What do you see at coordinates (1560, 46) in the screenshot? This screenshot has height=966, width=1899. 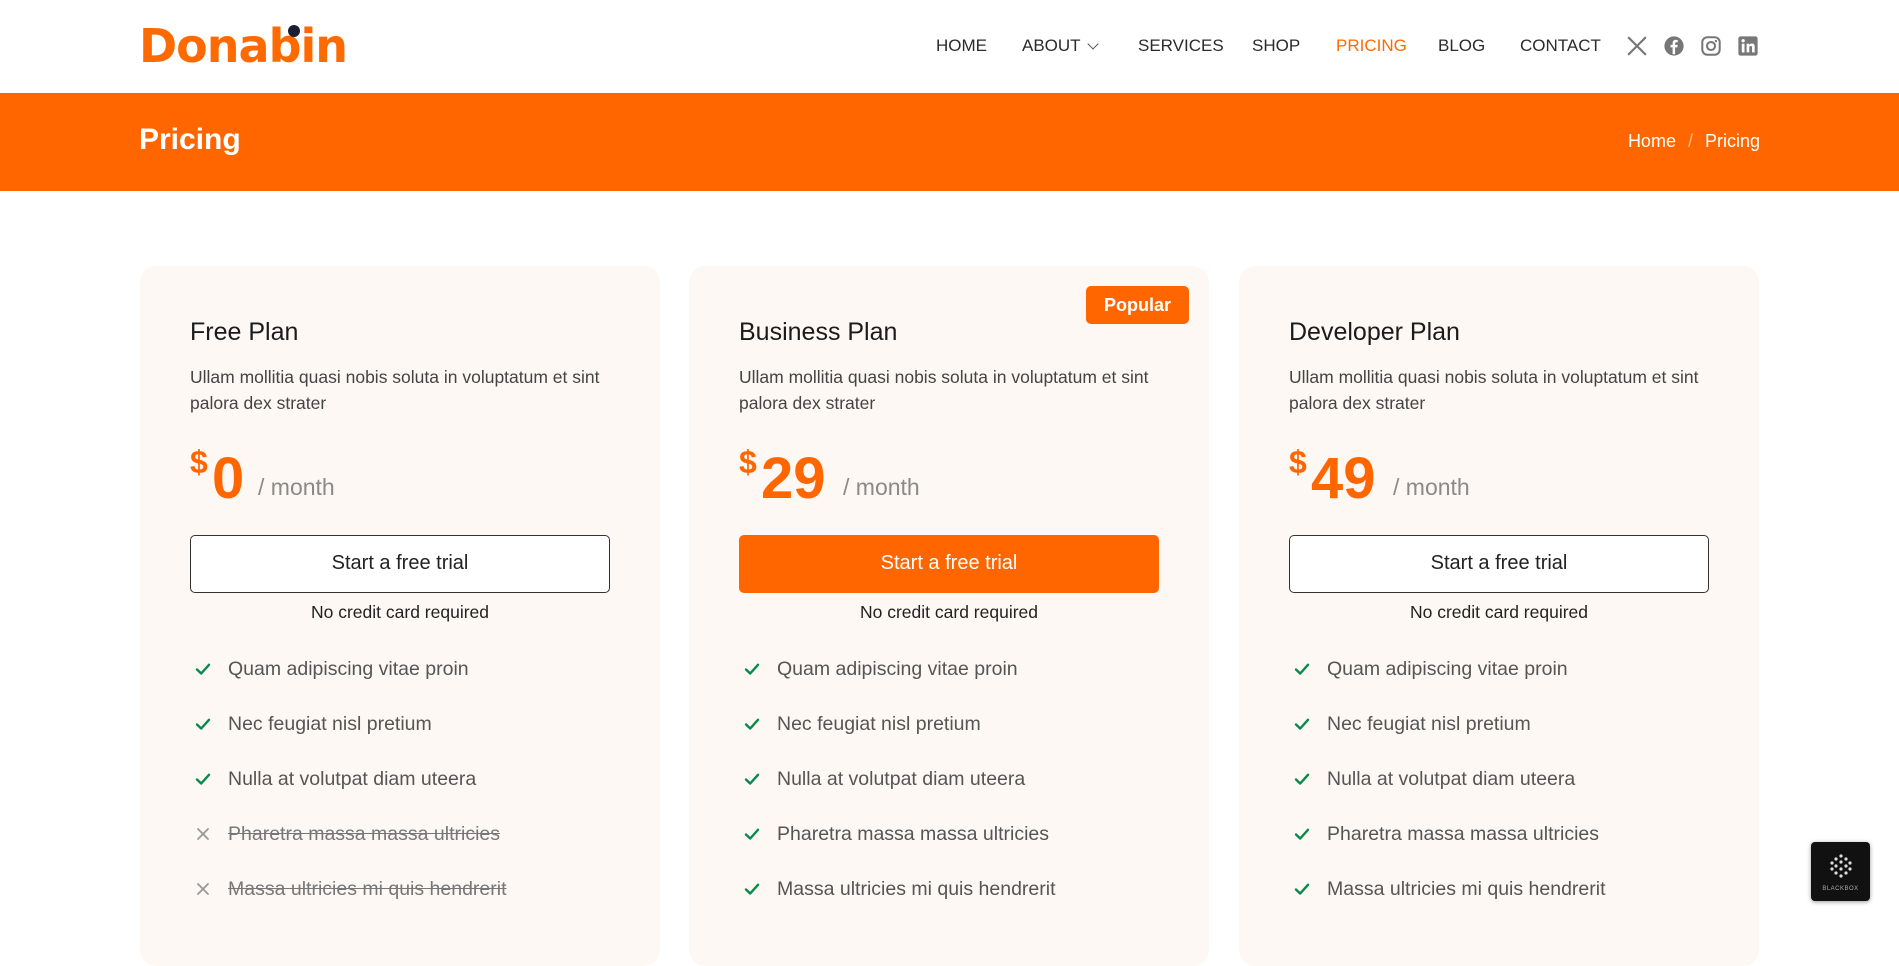 I see `nav-contact: CONTACT` at bounding box center [1560, 46].